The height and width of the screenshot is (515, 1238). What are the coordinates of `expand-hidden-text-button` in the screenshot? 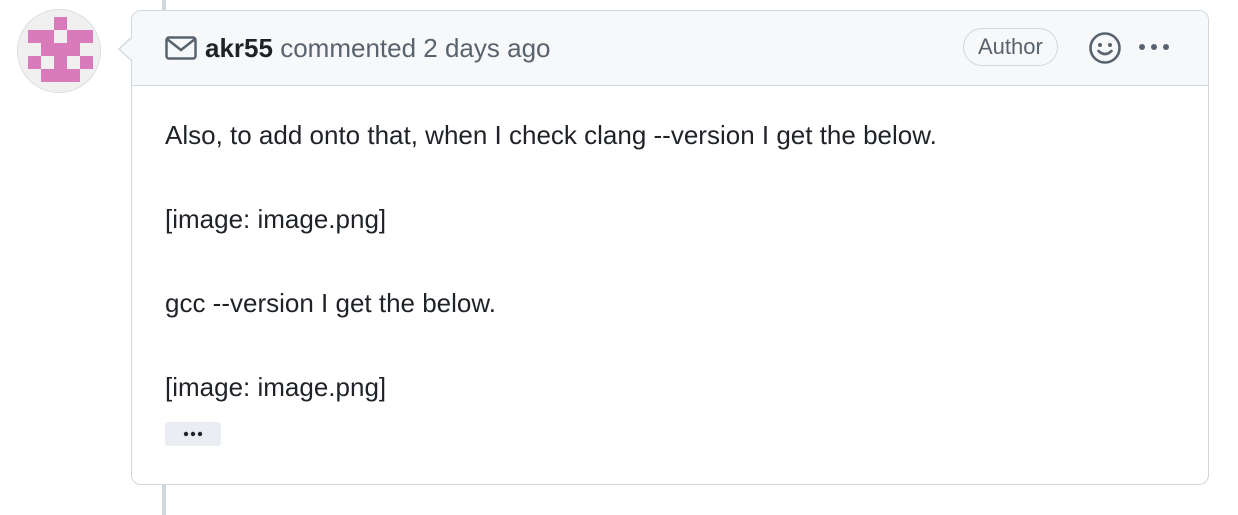 It's located at (193, 434).